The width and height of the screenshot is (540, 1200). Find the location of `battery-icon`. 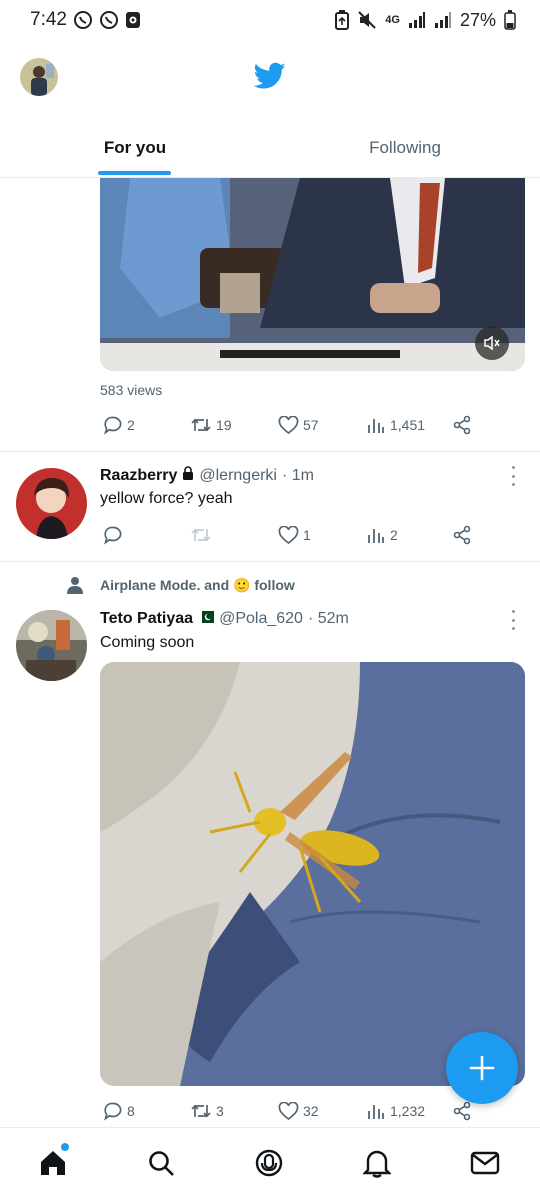

battery-icon is located at coordinates (510, 20).